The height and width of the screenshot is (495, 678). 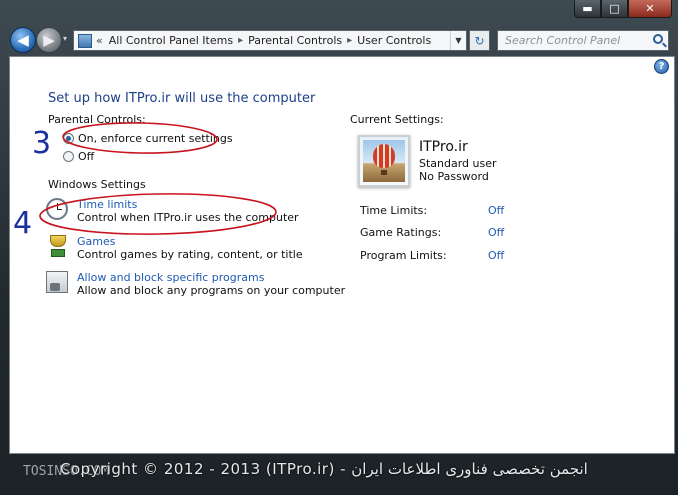 What do you see at coordinates (57, 209) in the screenshot?
I see `clock-icon` at bounding box center [57, 209].